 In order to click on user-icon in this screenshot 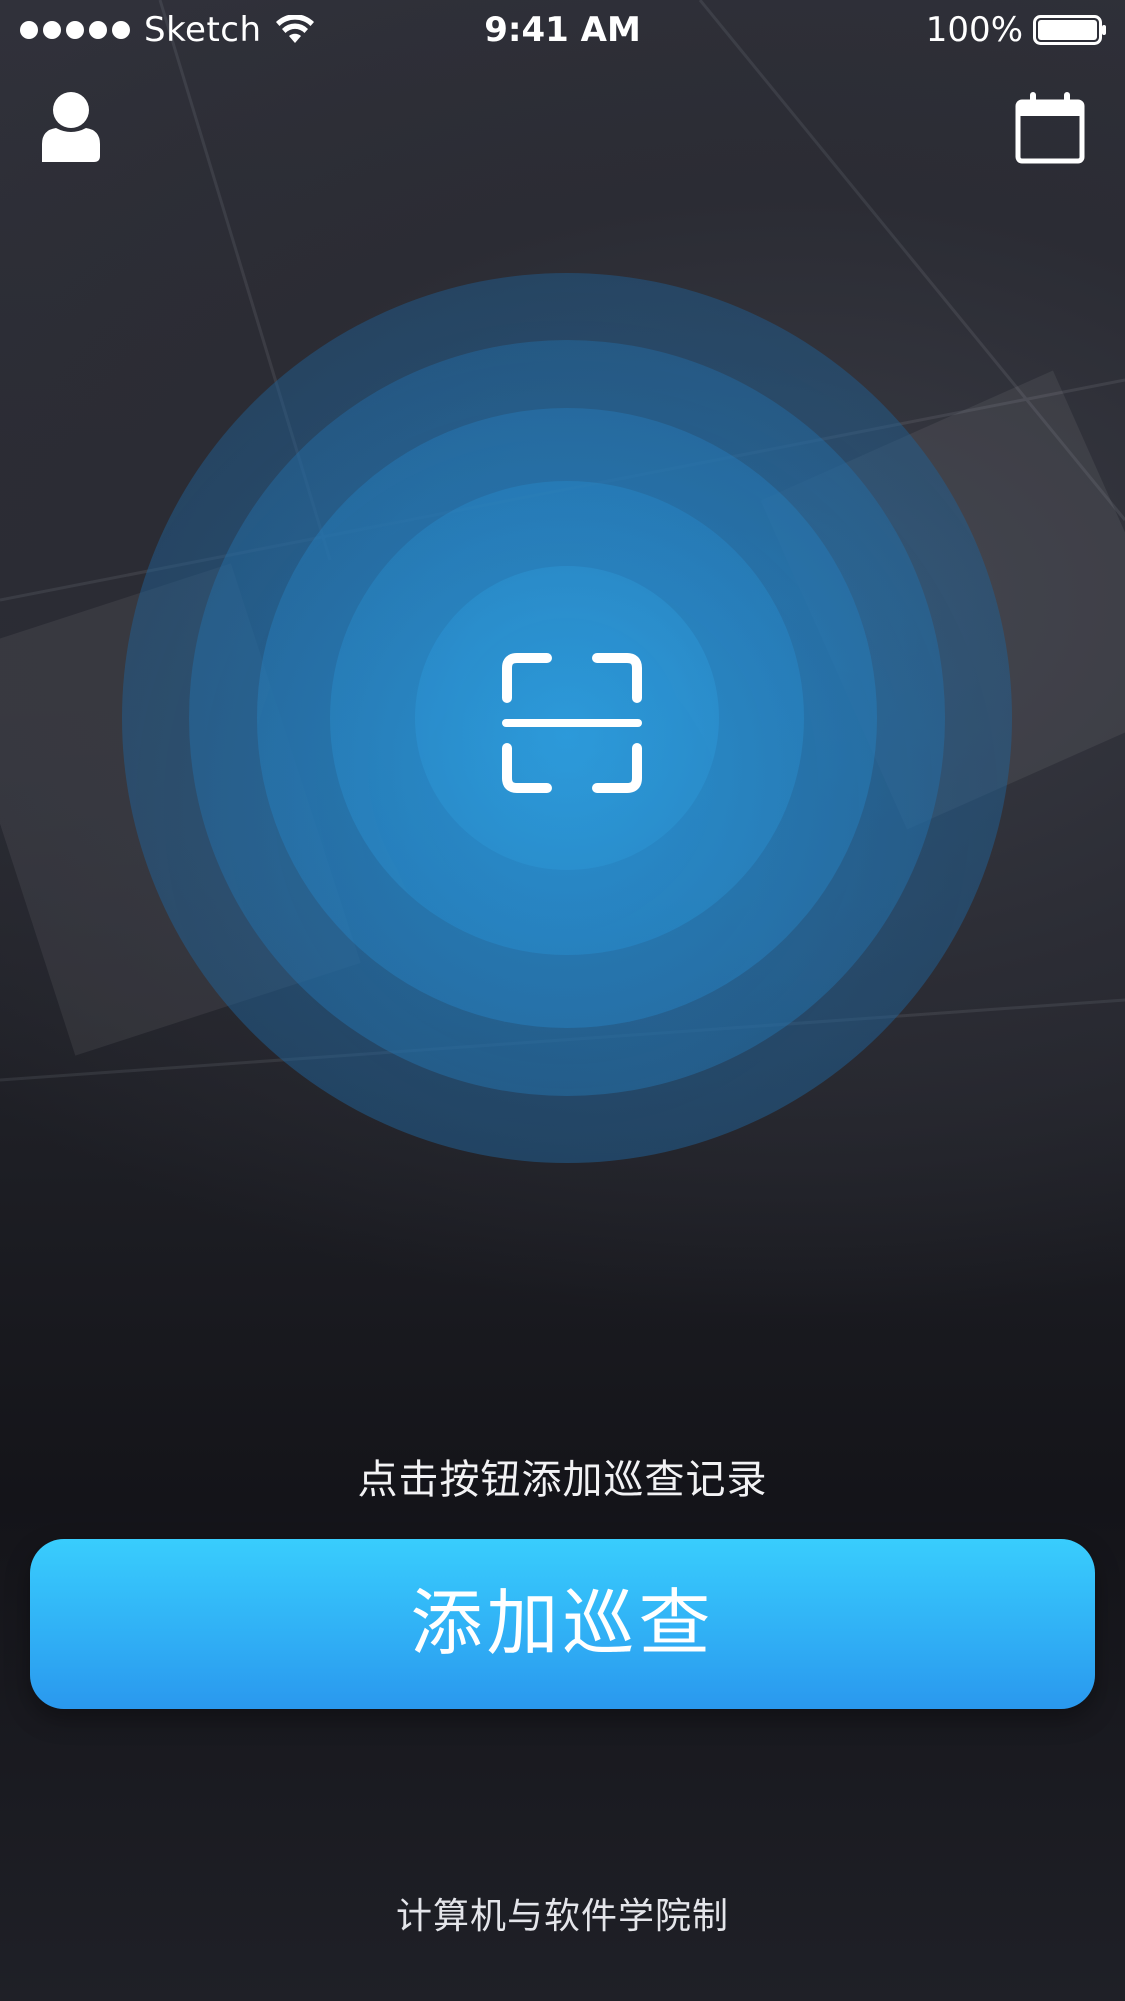, I will do `click(71, 126)`.